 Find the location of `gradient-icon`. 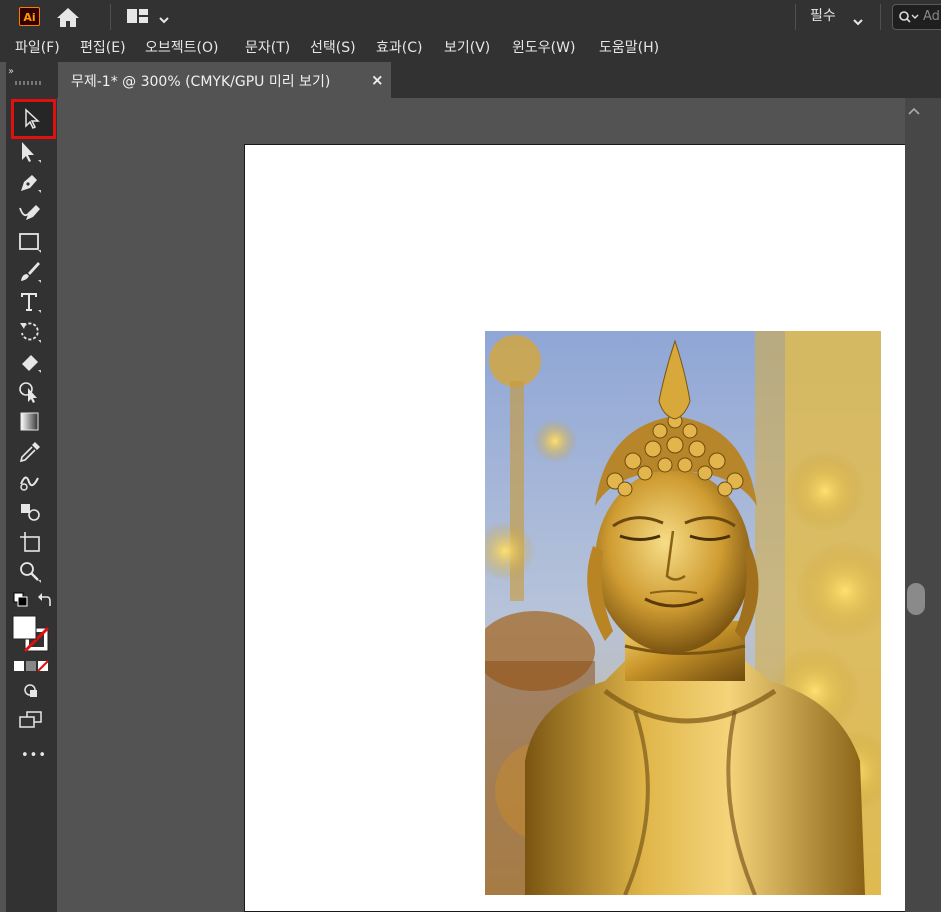

gradient-icon is located at coordinates (29, 421).